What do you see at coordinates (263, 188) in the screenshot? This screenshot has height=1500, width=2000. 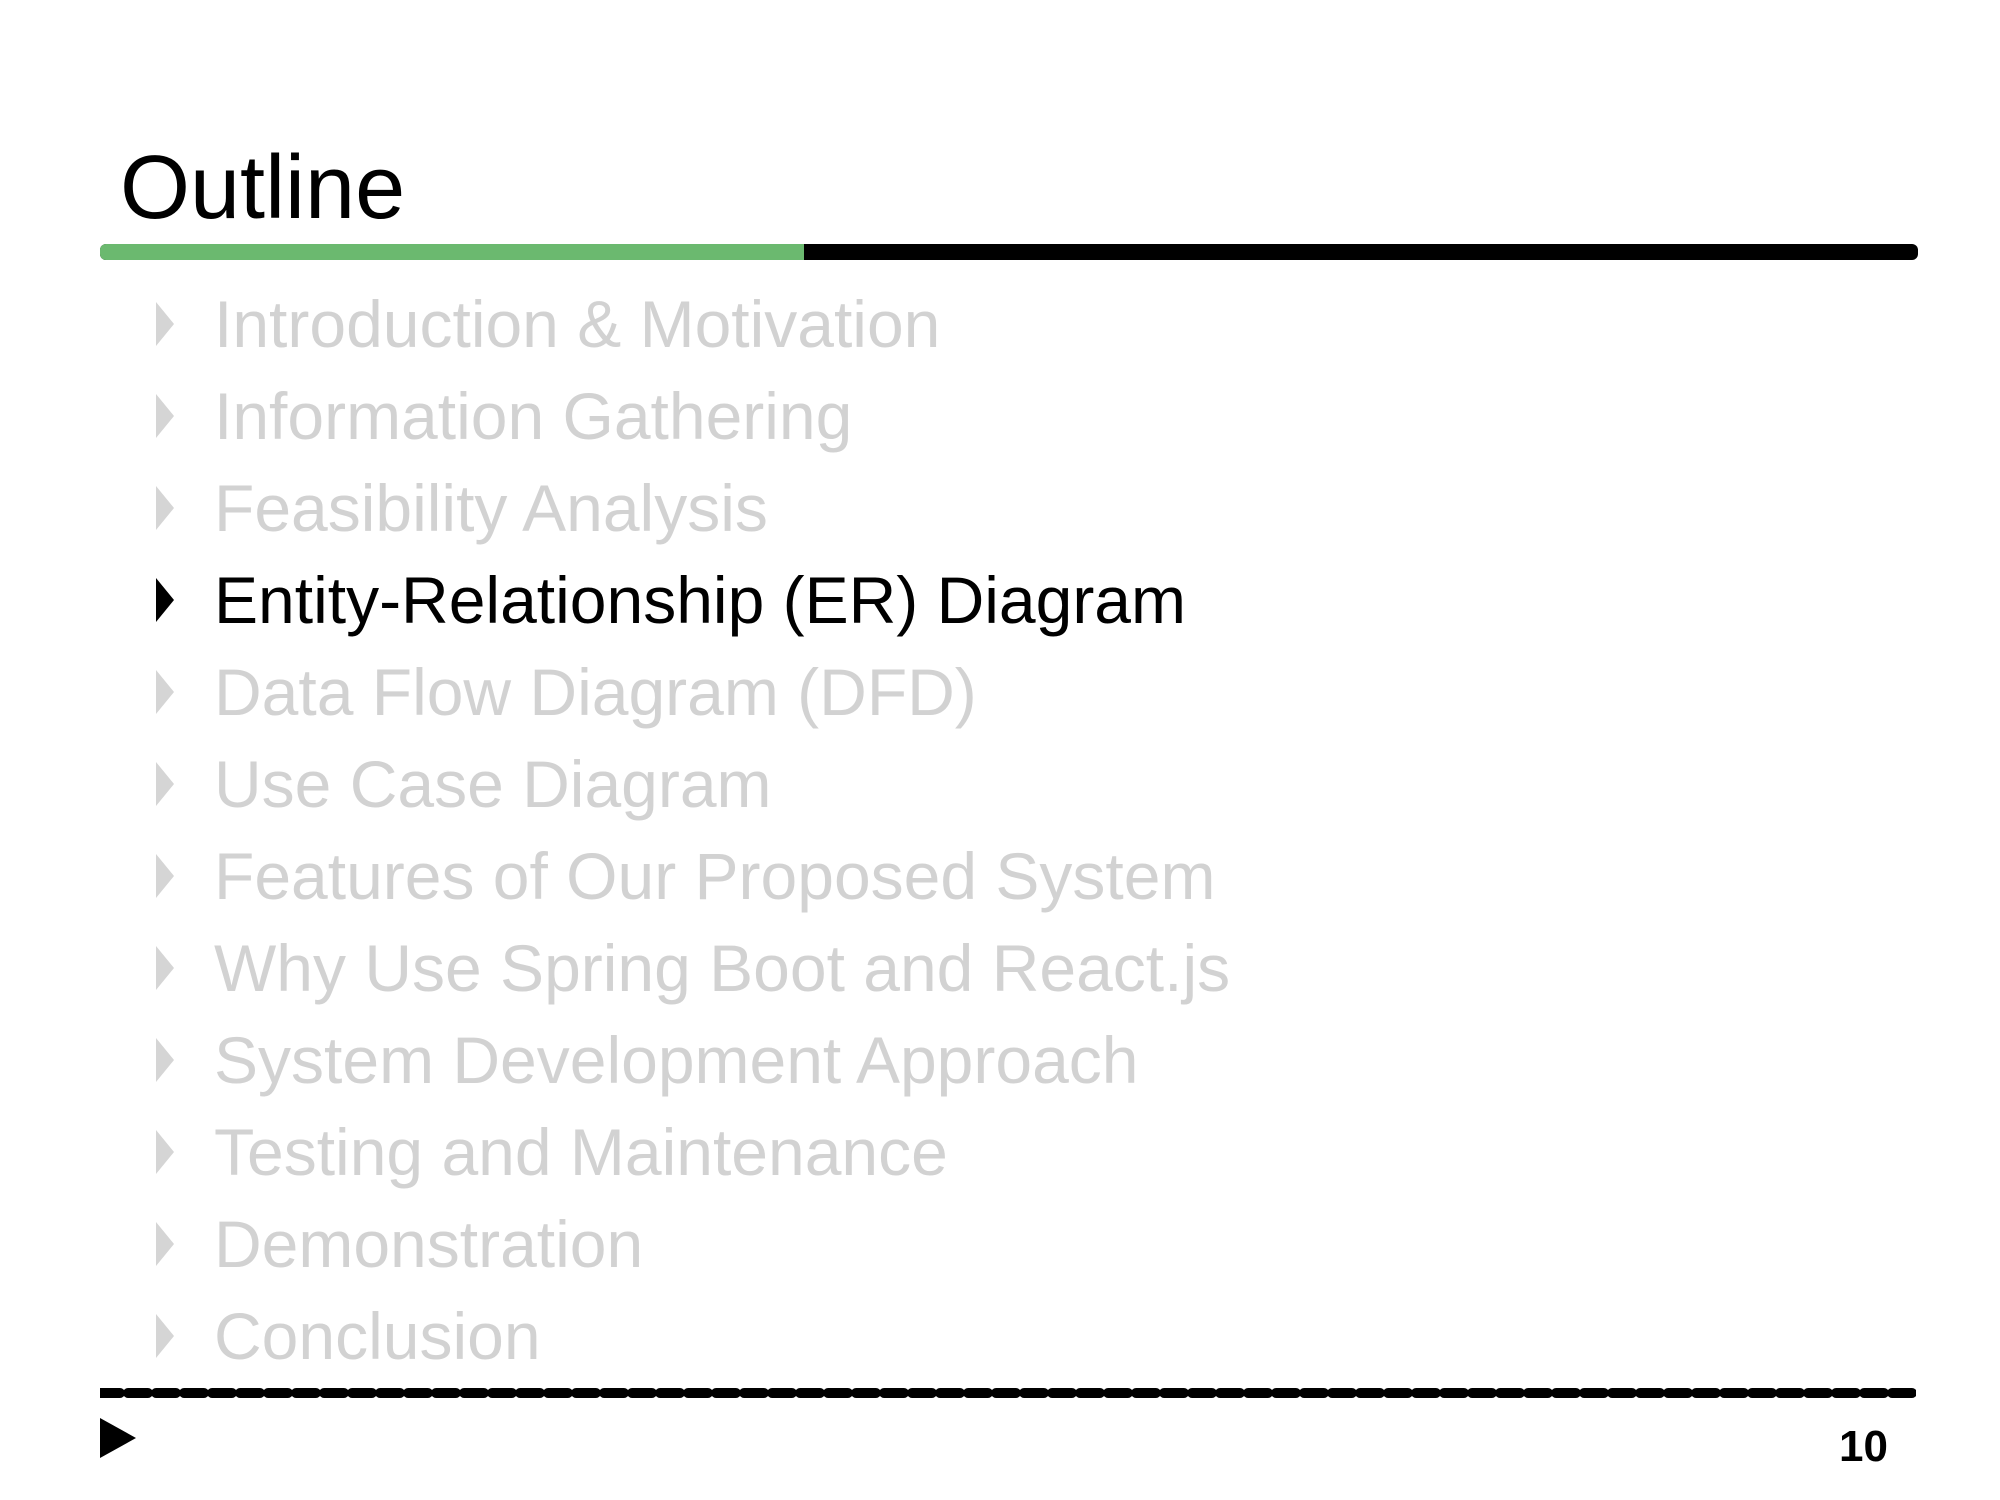 I see `slide-title: Outline` at bounding box center [263, 188].